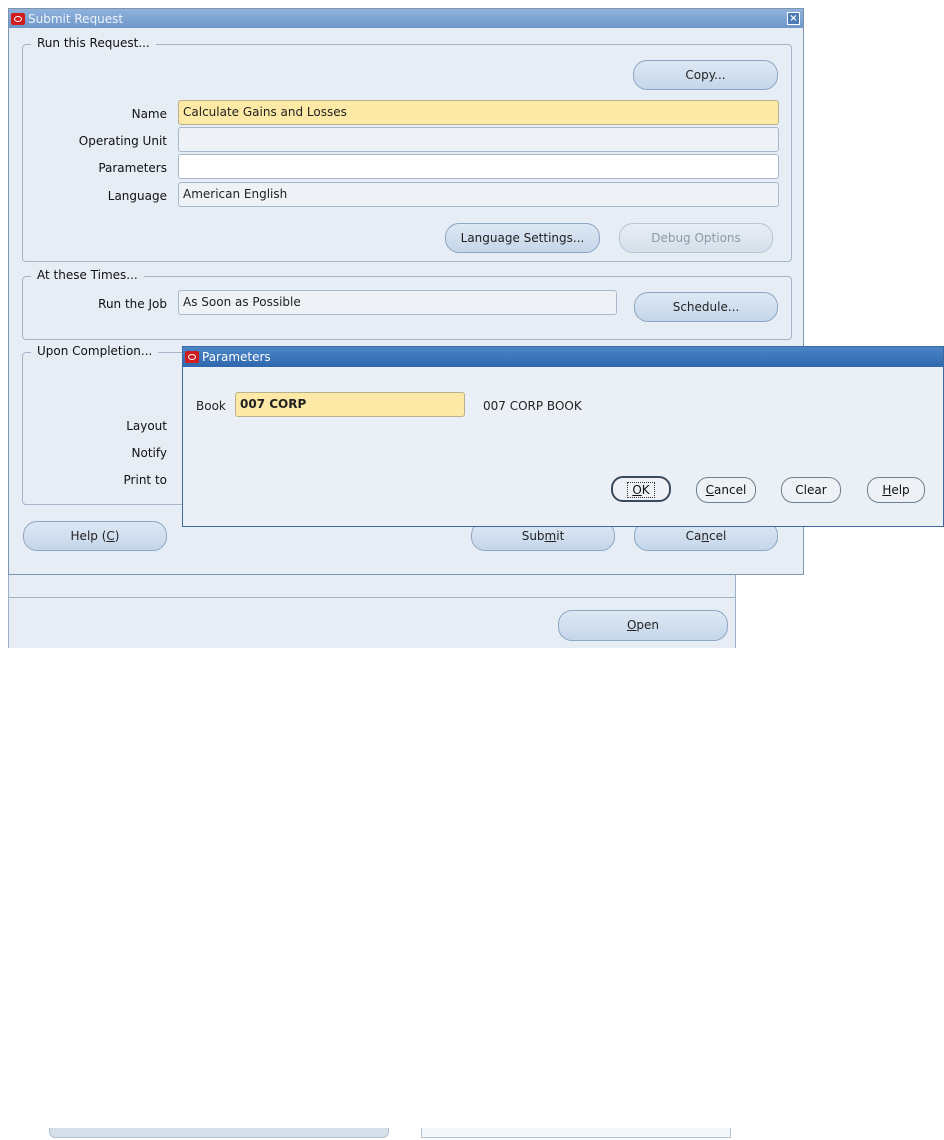 Image resolution: width=944 pixels, height=1140 pixels. What do you see at coordinates (149, 114) in the screenshot?
I see `name-label: Name` at bounding box center [149, 114].